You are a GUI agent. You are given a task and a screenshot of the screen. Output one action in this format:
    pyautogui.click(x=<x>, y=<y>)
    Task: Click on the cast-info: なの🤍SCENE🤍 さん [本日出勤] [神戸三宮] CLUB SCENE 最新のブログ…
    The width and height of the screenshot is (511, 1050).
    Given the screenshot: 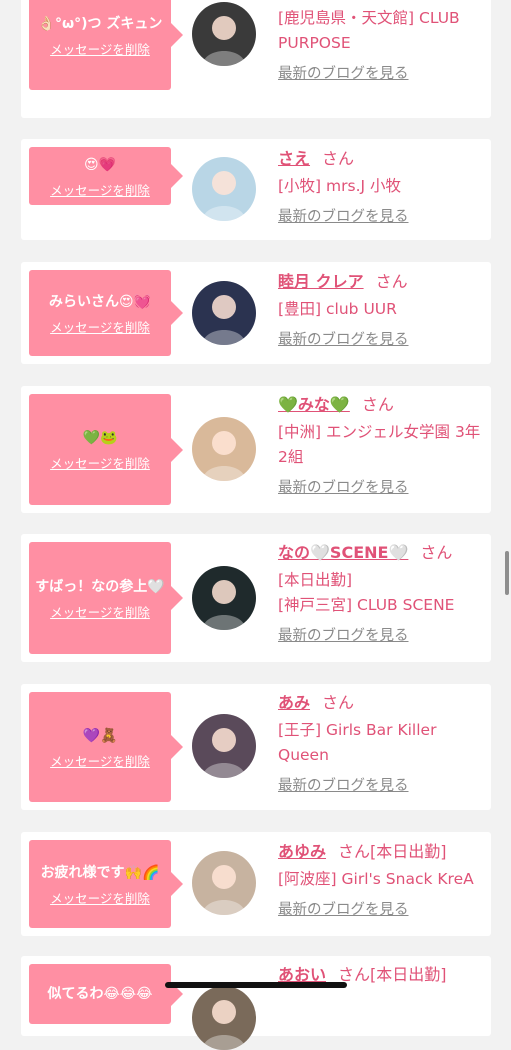 What is the action you would take?
    pyautogui.click(x=380, y=593)
    